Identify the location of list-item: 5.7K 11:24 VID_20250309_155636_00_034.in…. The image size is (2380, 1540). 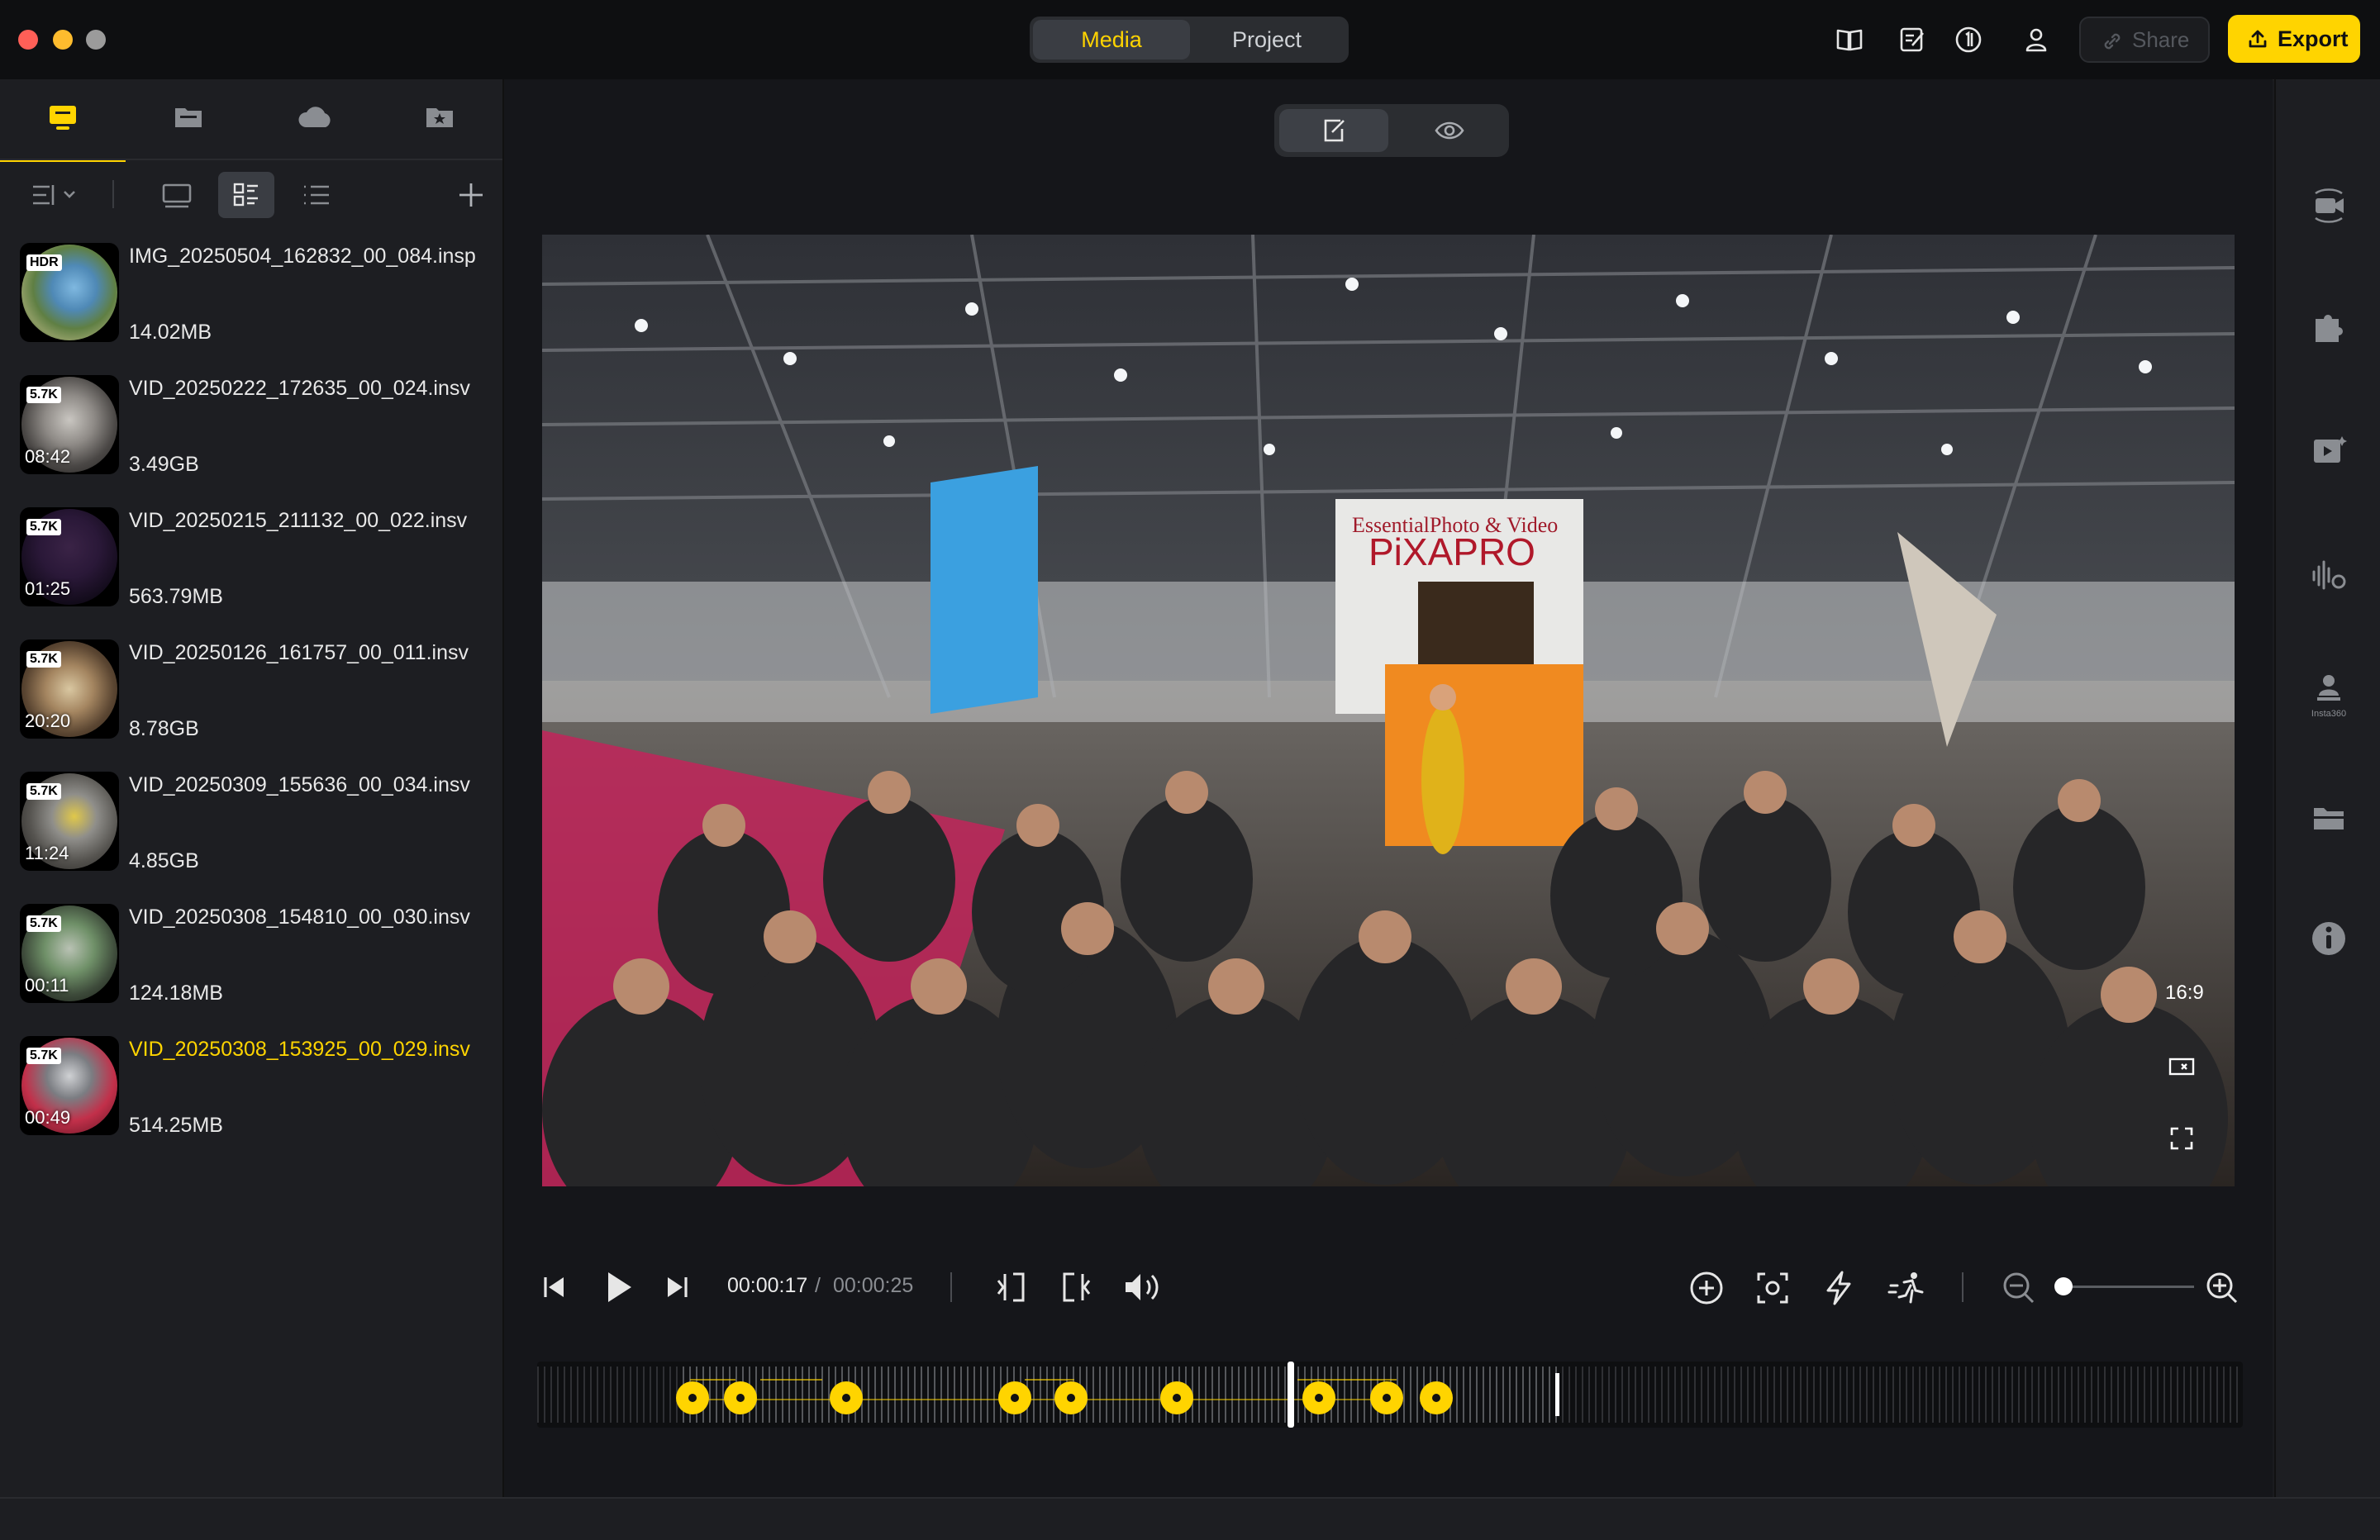
(255, 829).